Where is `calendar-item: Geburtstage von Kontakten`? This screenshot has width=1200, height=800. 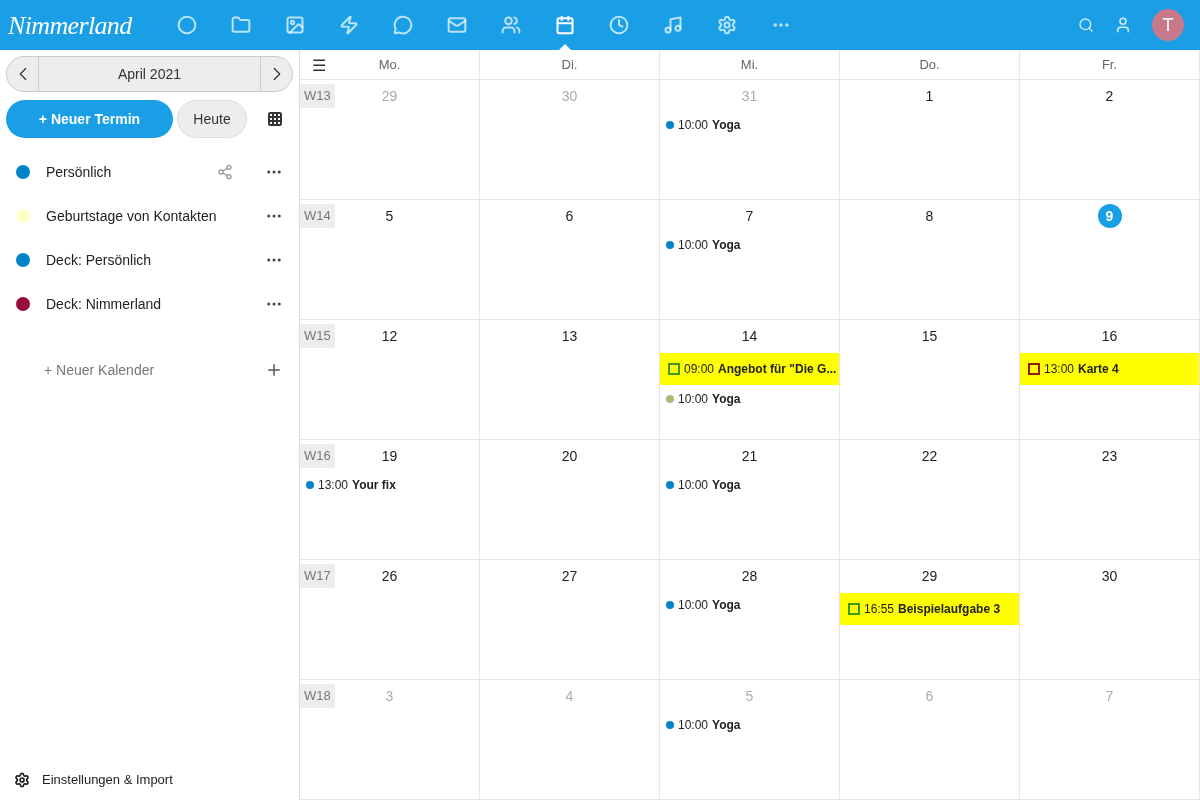 calendar-item: Geburtstage von Kontakten is located at coordinates (149, 216).